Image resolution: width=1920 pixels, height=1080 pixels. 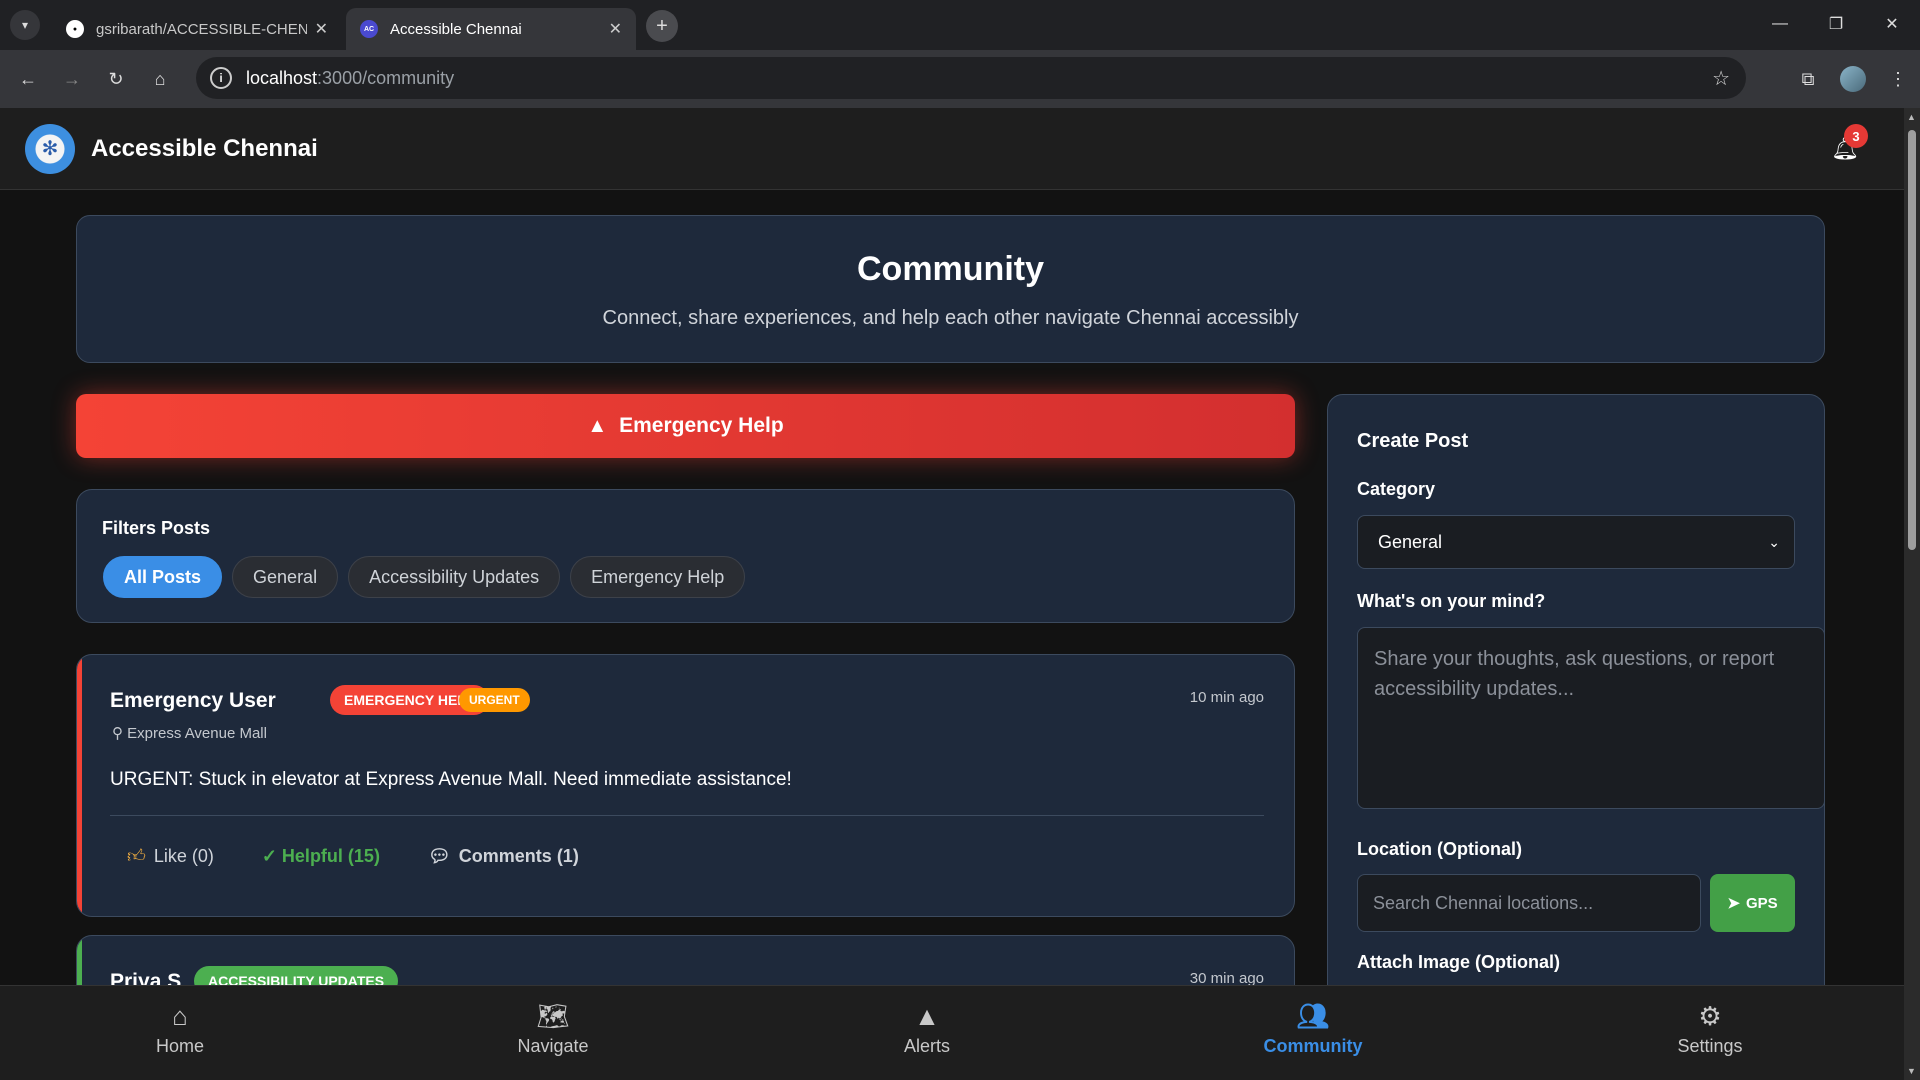 What do you see at coordinates (926, 1046) in the screenshot?
I see `nav-alerts-label: Alerts` at bounding box center [926, 1046].